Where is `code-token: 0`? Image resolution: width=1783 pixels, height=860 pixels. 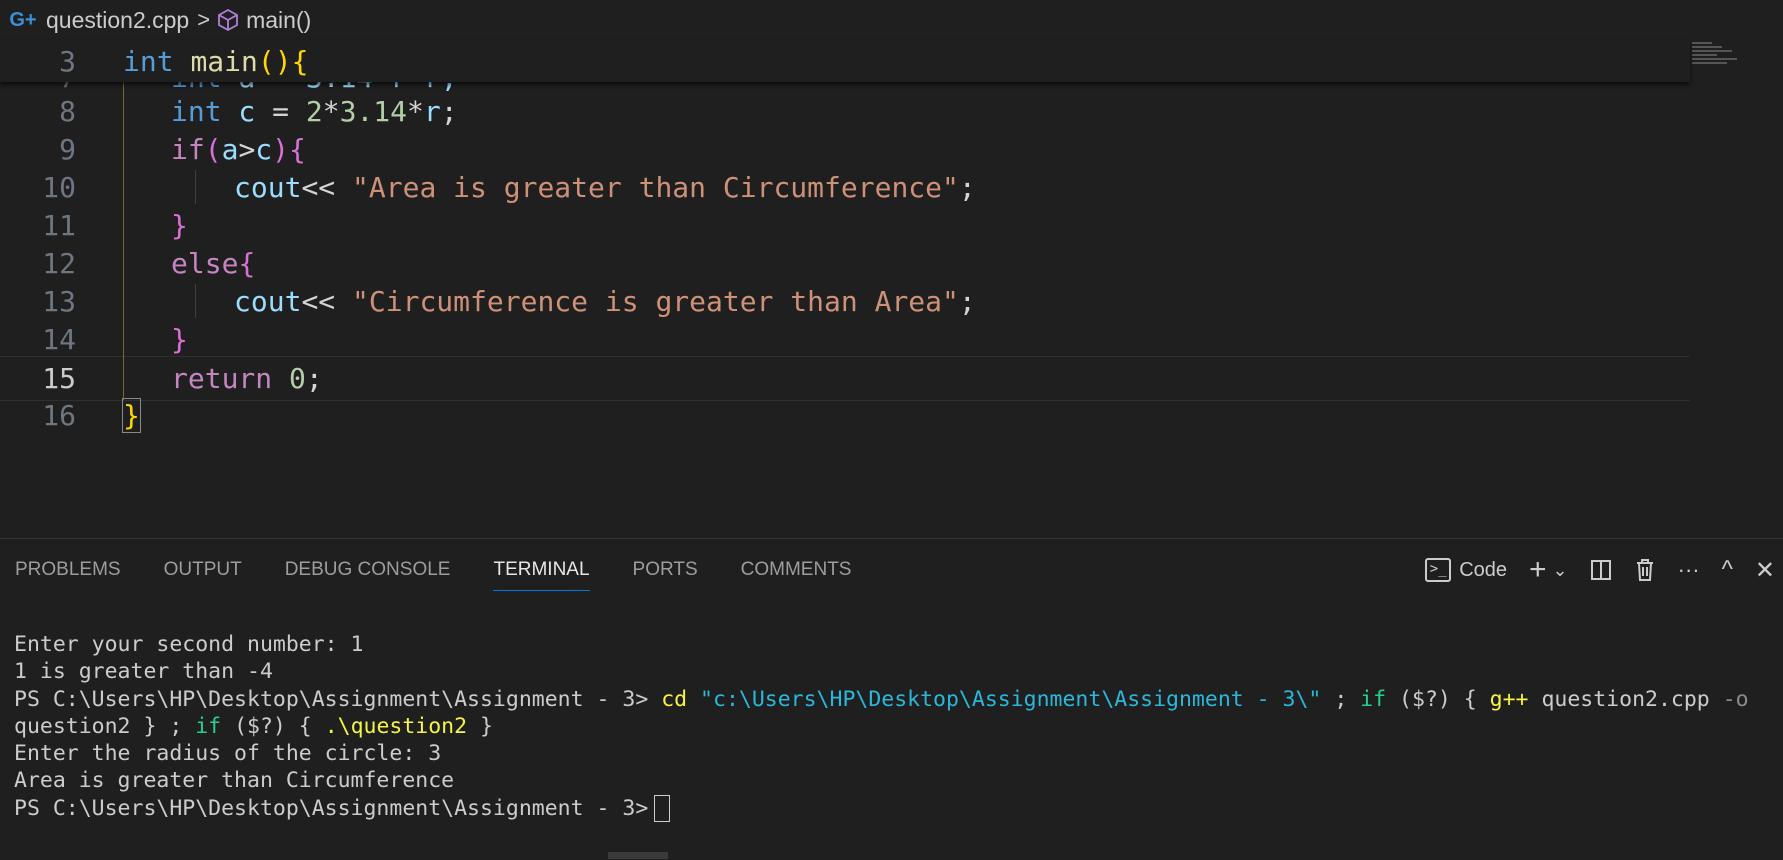 code-token: 0 is located at coordinates (297, 378).